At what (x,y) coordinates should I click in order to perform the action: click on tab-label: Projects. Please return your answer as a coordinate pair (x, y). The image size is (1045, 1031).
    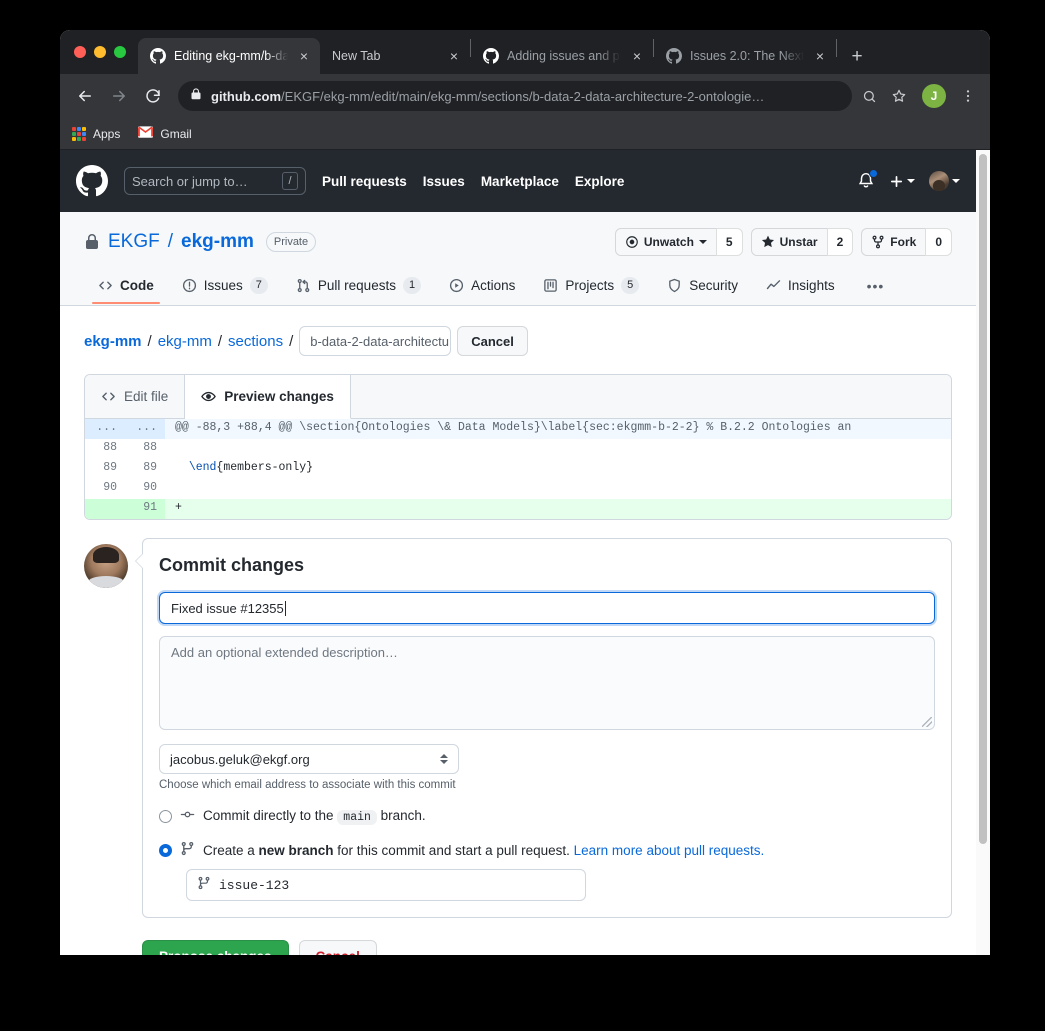
    Looking at the image, I should click on (590, 285).